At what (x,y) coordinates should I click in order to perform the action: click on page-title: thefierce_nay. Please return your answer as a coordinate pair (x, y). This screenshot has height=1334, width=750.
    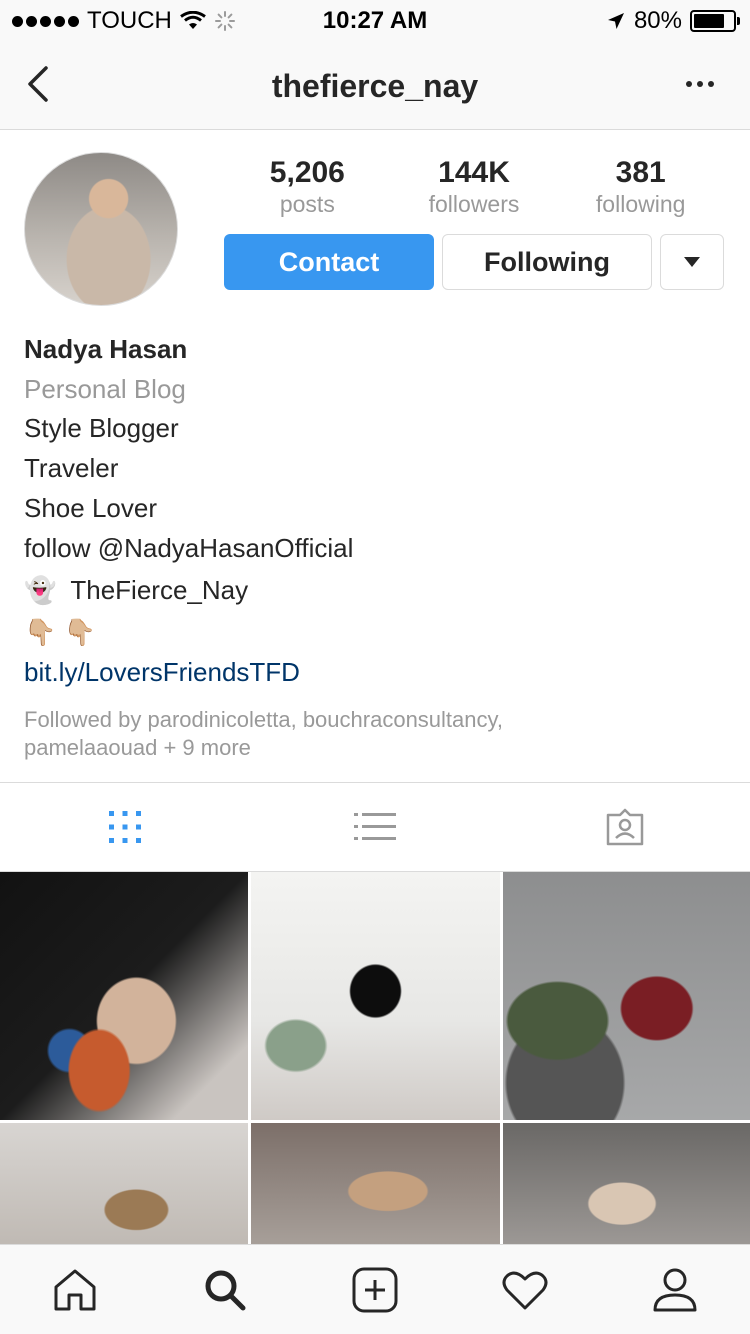
    Looking at the image, I should click on (375, 86).